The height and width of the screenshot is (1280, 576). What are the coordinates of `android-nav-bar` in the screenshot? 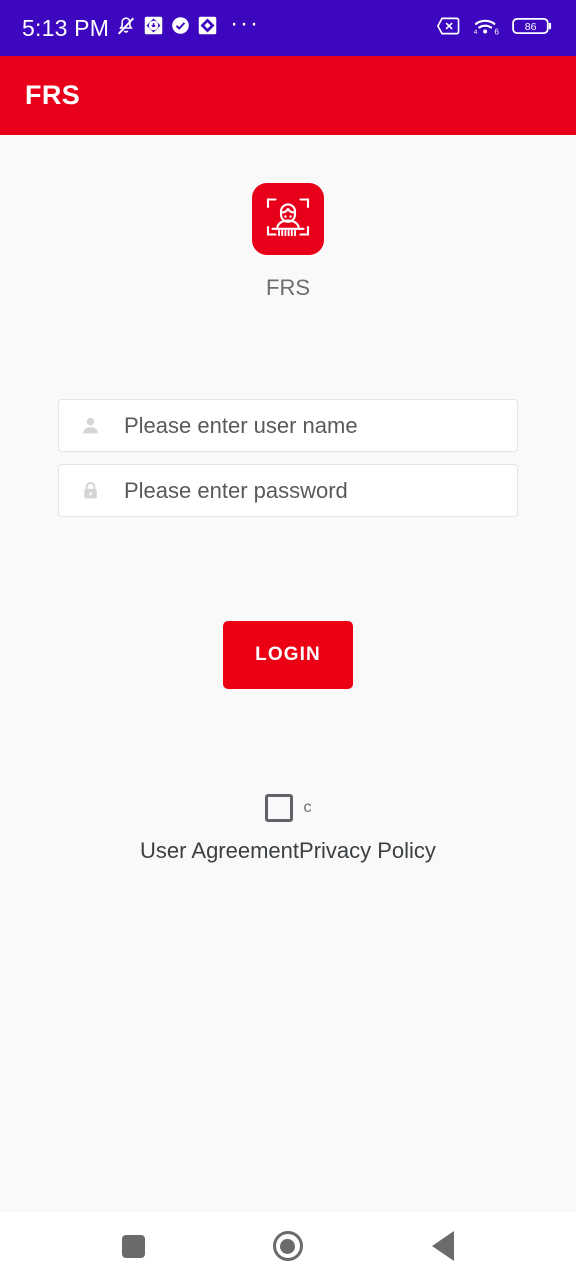 It's located at (288, 1246).